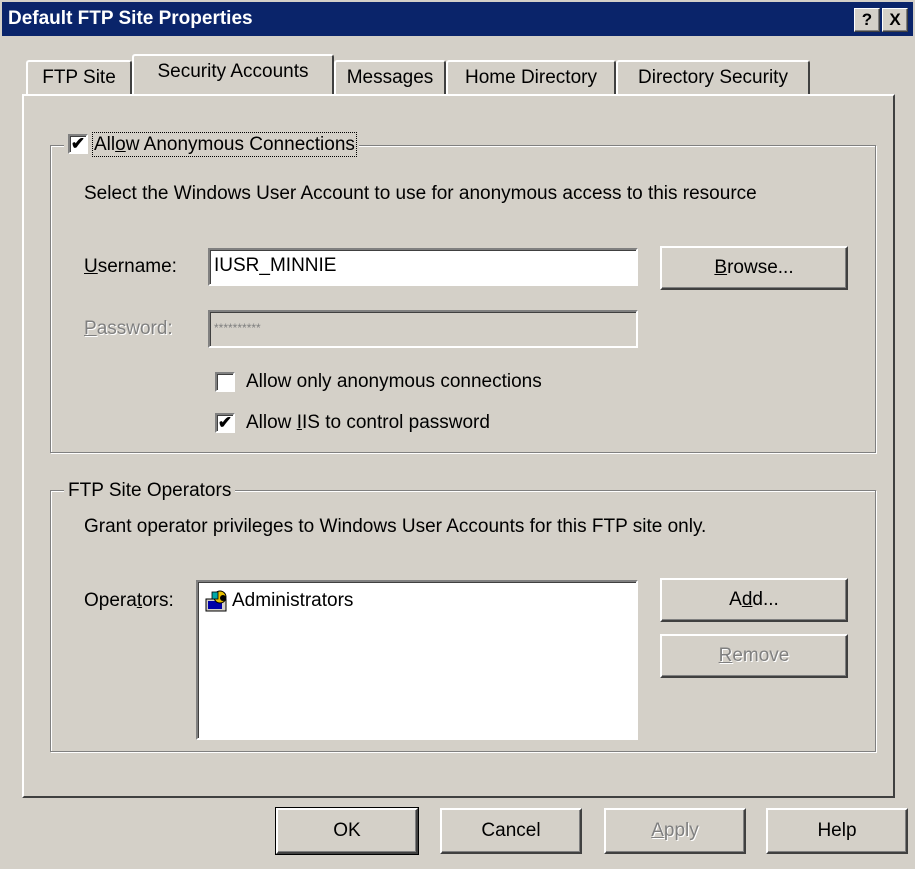 This screenshot has width=915, height=869. What do you see at coordinates (394, 382) in the screenshot?
I see `allow-only-anonymous-label: Allow only anonymous connections` at bounding box center [394, 382].